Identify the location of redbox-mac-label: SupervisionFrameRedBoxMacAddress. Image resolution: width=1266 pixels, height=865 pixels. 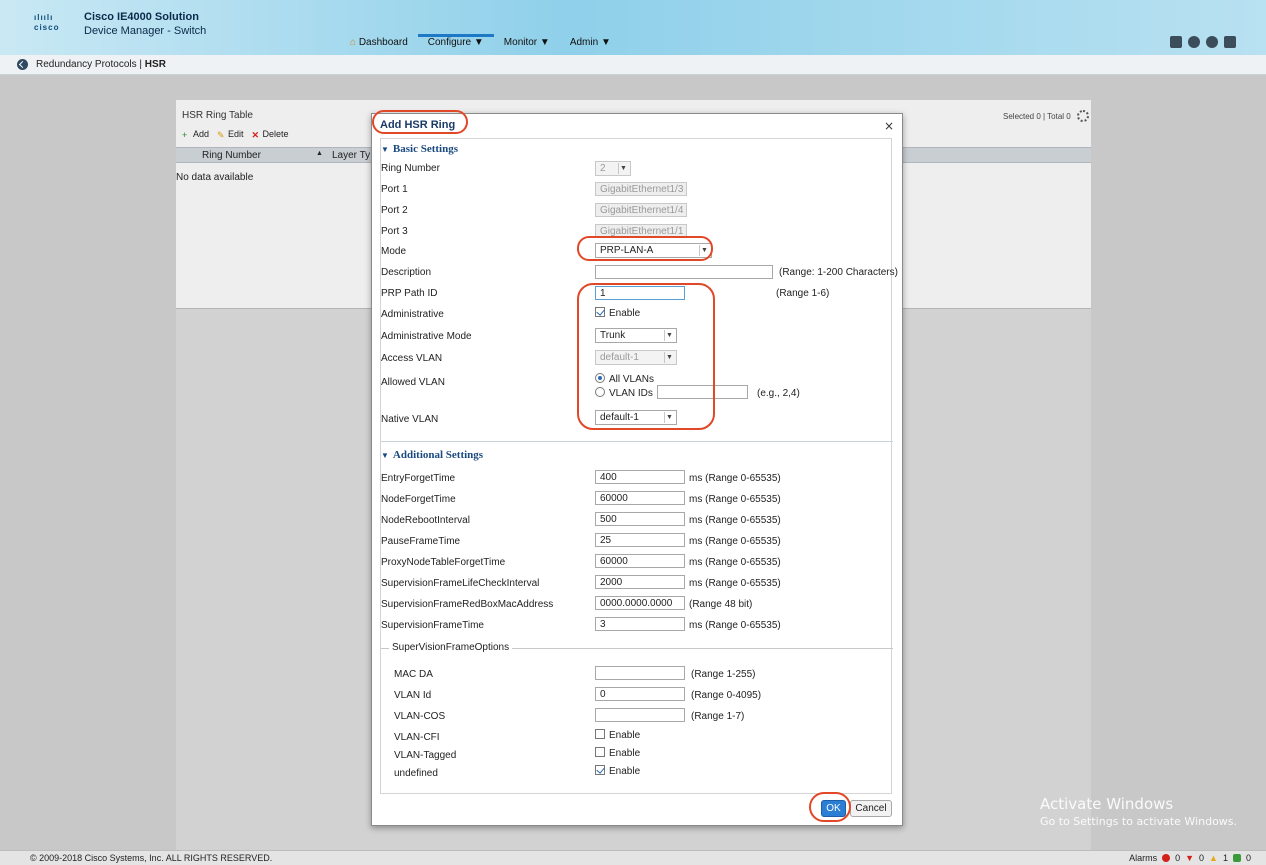
(467, 604).